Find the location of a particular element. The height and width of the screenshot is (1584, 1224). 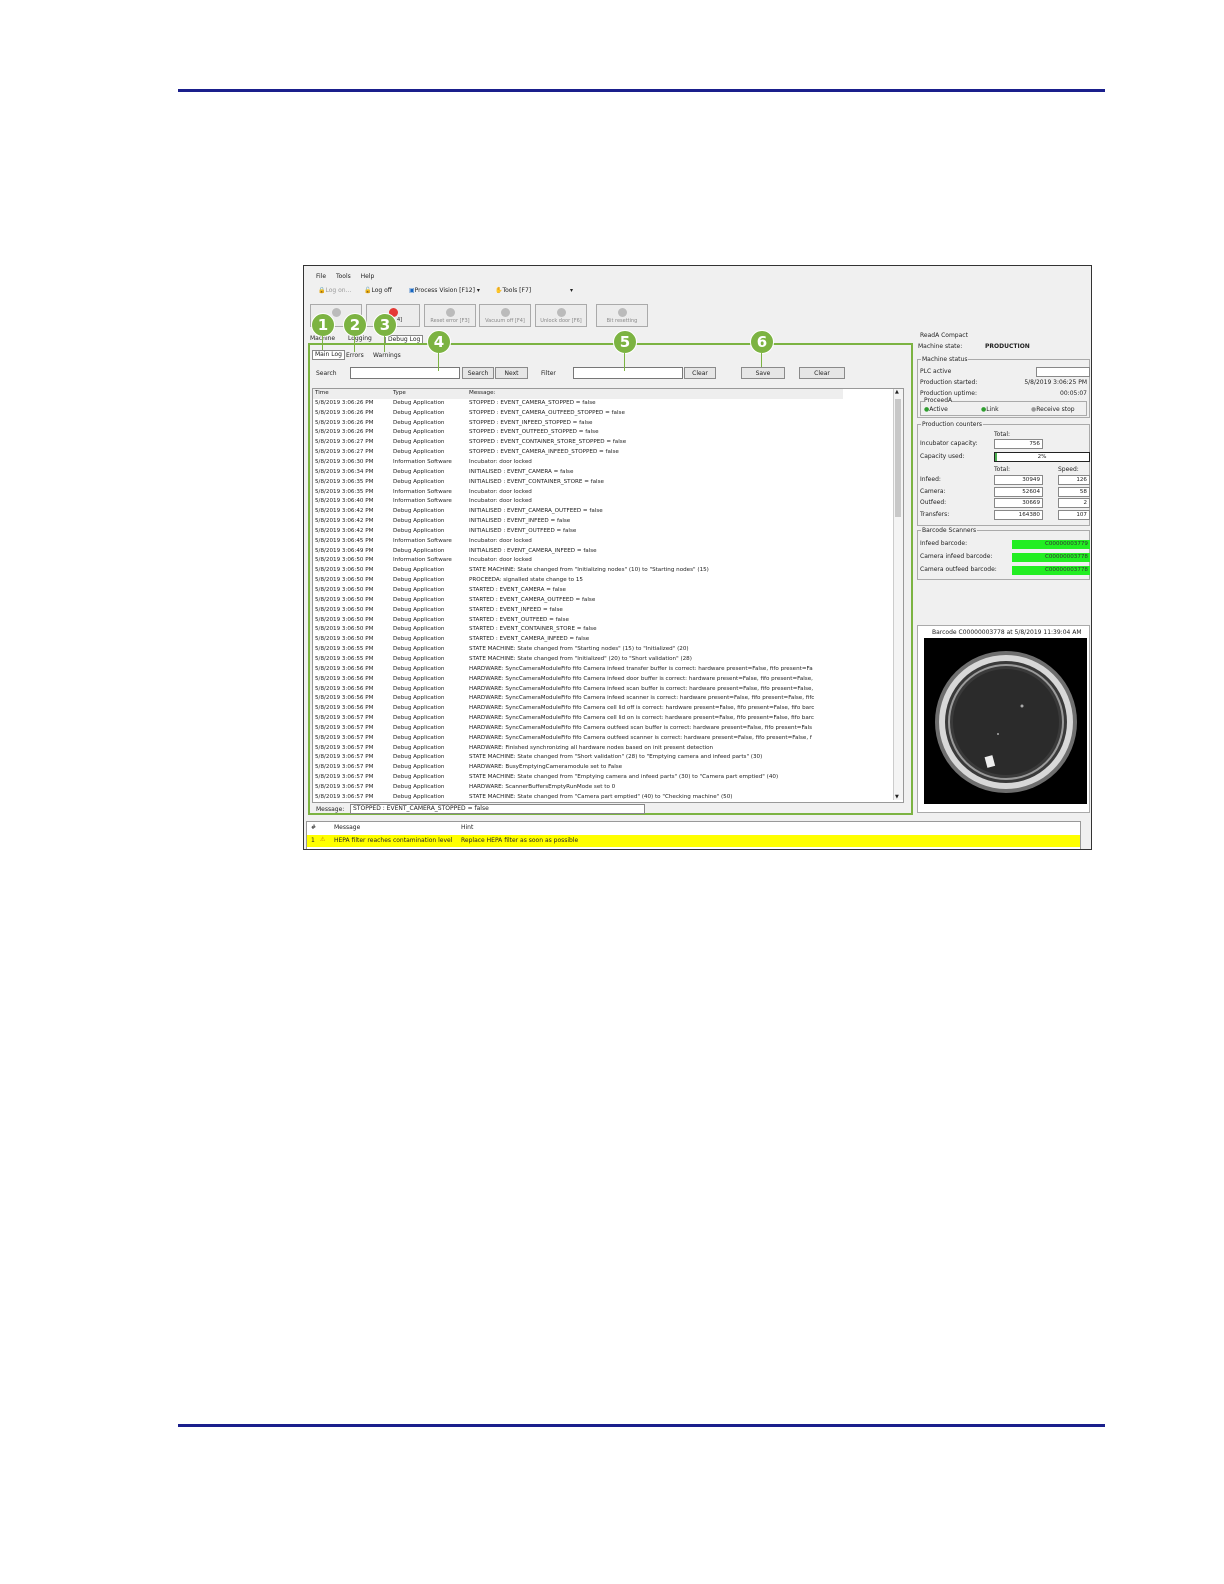

toolbar-dropdown-icon: ▾ is located at coordinates (571, 291).